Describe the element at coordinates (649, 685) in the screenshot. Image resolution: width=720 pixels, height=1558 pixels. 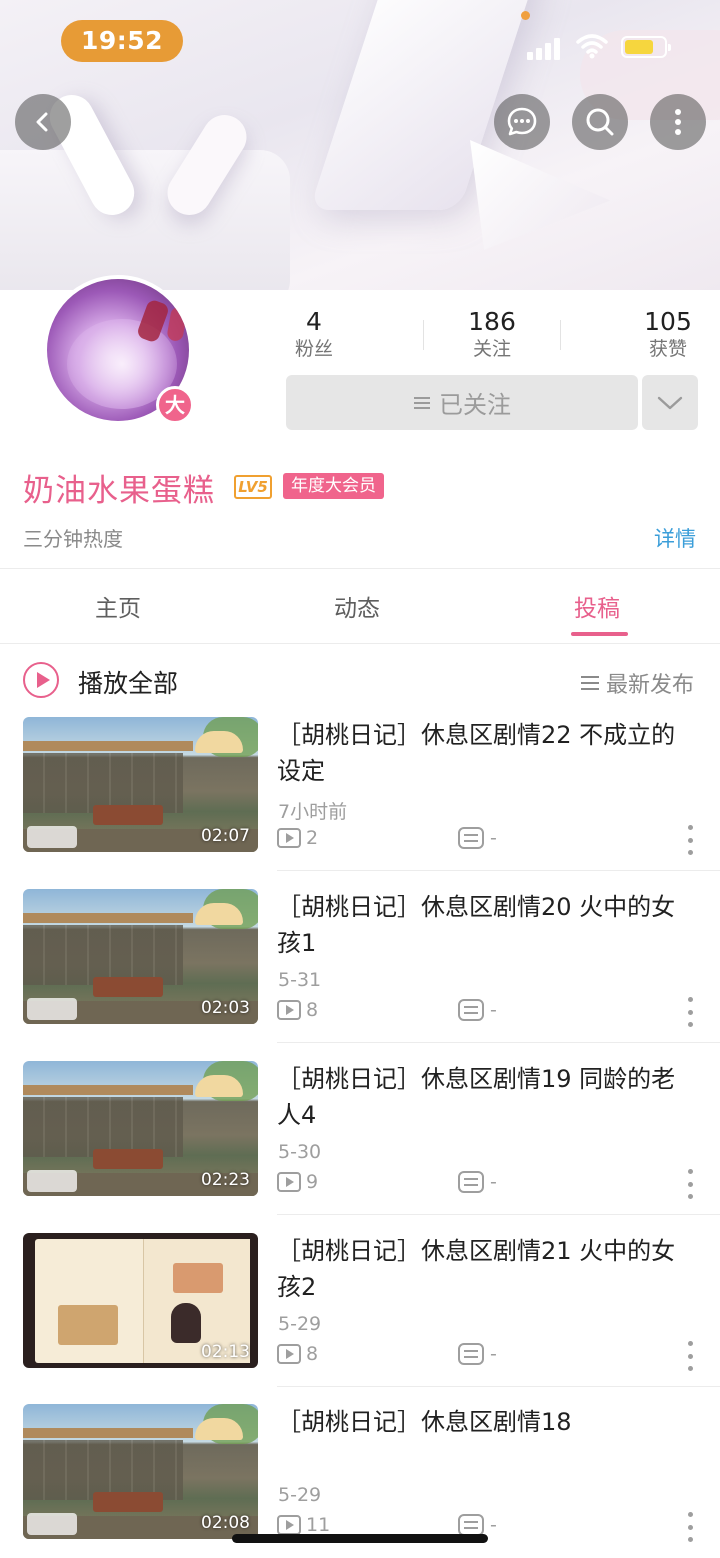
I see `sort-label: 最新发布` at that location.